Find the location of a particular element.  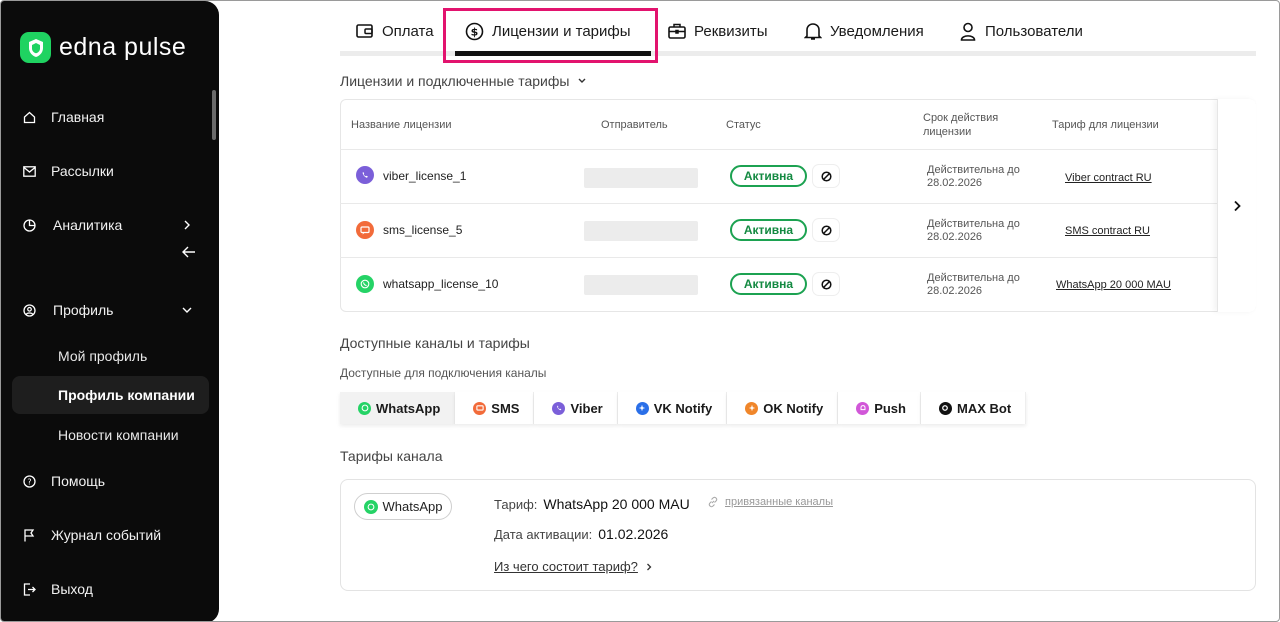

sidebar-item-profile: Профиль is located at coordinates (110, 310).